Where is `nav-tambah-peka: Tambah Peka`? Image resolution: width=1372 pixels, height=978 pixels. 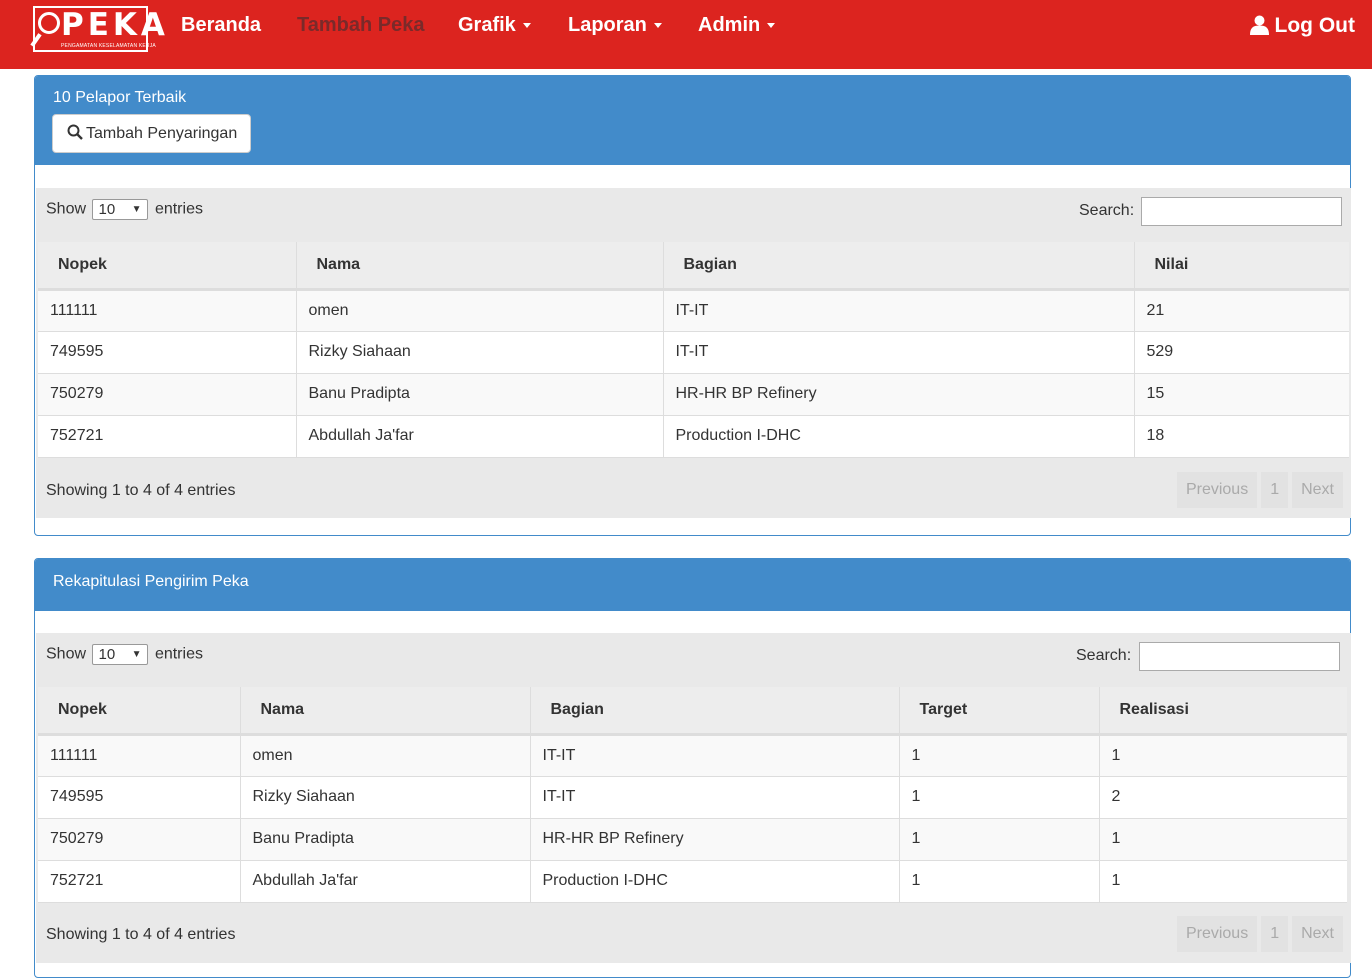
nav-tambah-peka: Tambah Peka is located at coordinates (360, 25).